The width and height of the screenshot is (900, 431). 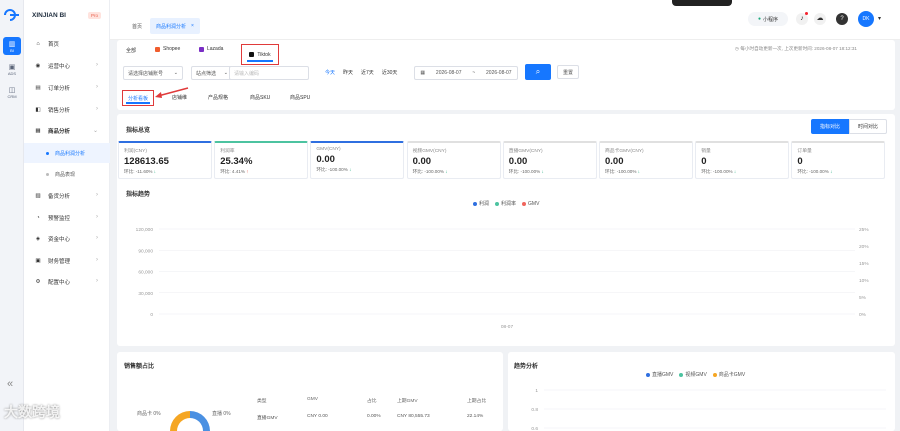 What do you see at coordinates (742, 160) in the screenshot?
I see `kpi-tile: 销量 0 环比: -100.00% ↓` at bounding box center [742, 160].